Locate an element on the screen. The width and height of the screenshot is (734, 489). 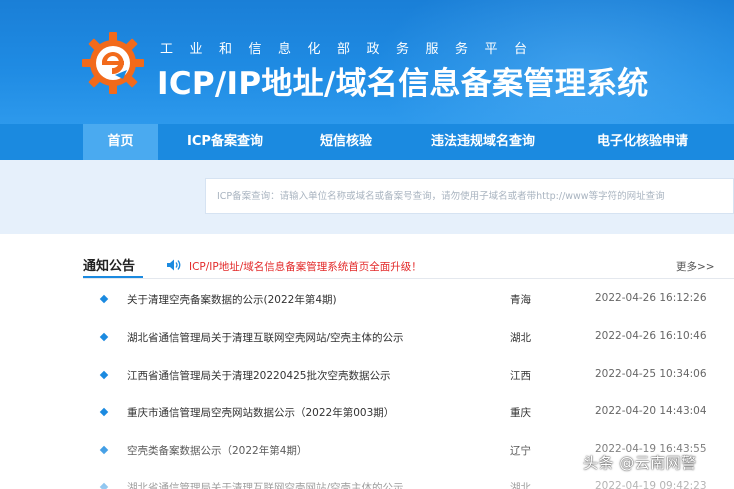
announcement-link: ICP/IP地址/域名信息备案管理系统首页全面升级！ is located at coordinates (305, 266).